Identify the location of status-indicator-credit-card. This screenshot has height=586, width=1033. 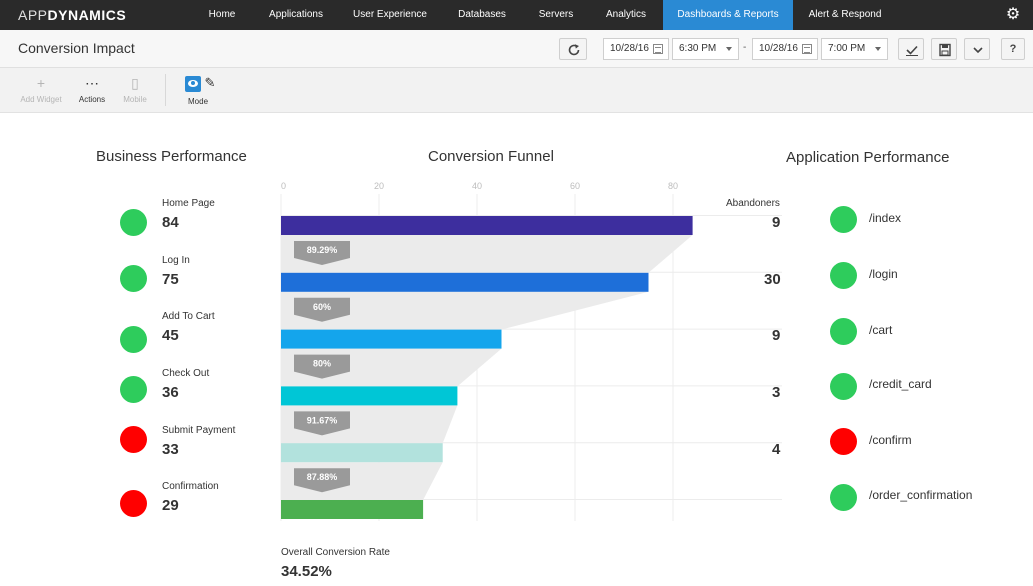
(843, 386).